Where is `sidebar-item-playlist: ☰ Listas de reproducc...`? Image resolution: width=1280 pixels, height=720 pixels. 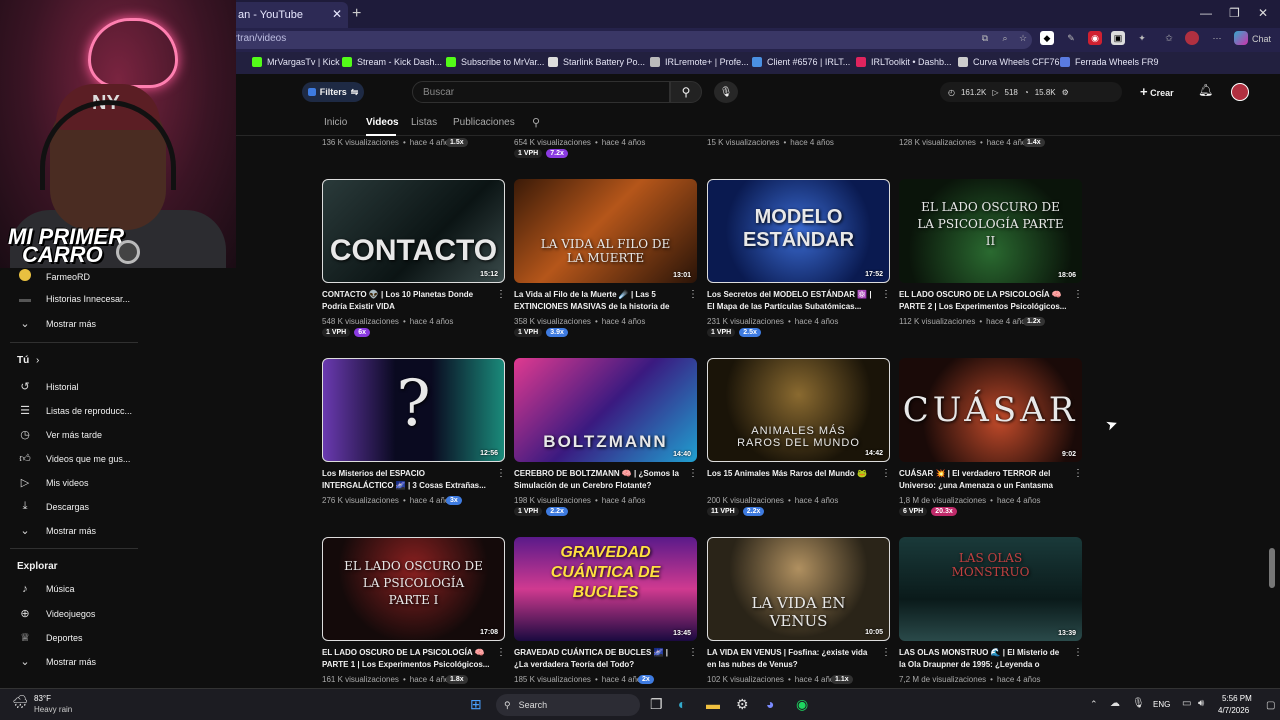 sidebar-item-playlist: ☰ Listas de reproducc... is located at coordinates (75, 410).